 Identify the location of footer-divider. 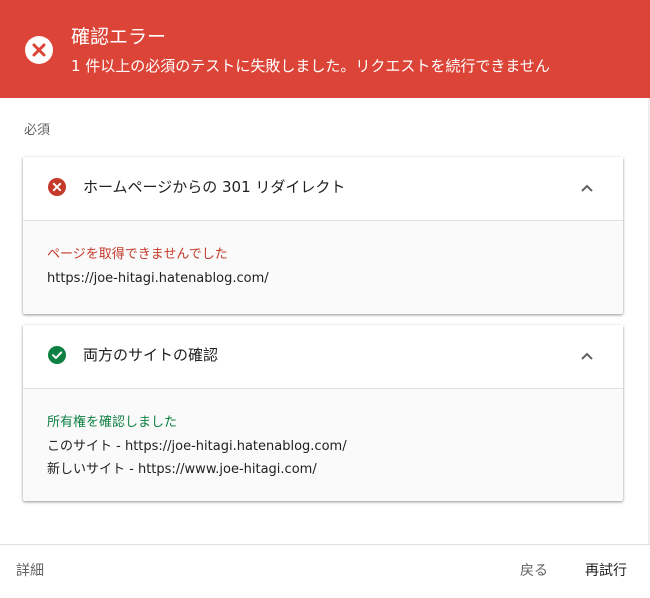
(325, 544).